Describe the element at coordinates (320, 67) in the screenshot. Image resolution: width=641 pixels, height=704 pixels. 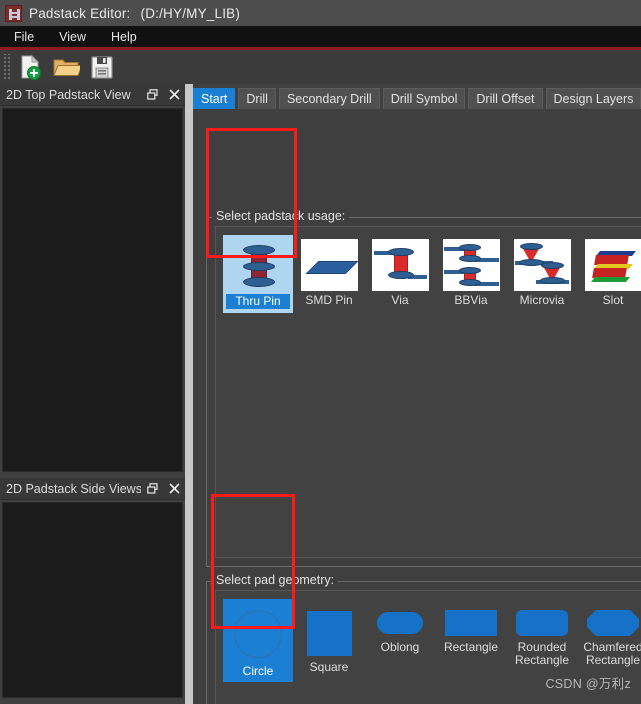
I see `main-toolbar` at that location.